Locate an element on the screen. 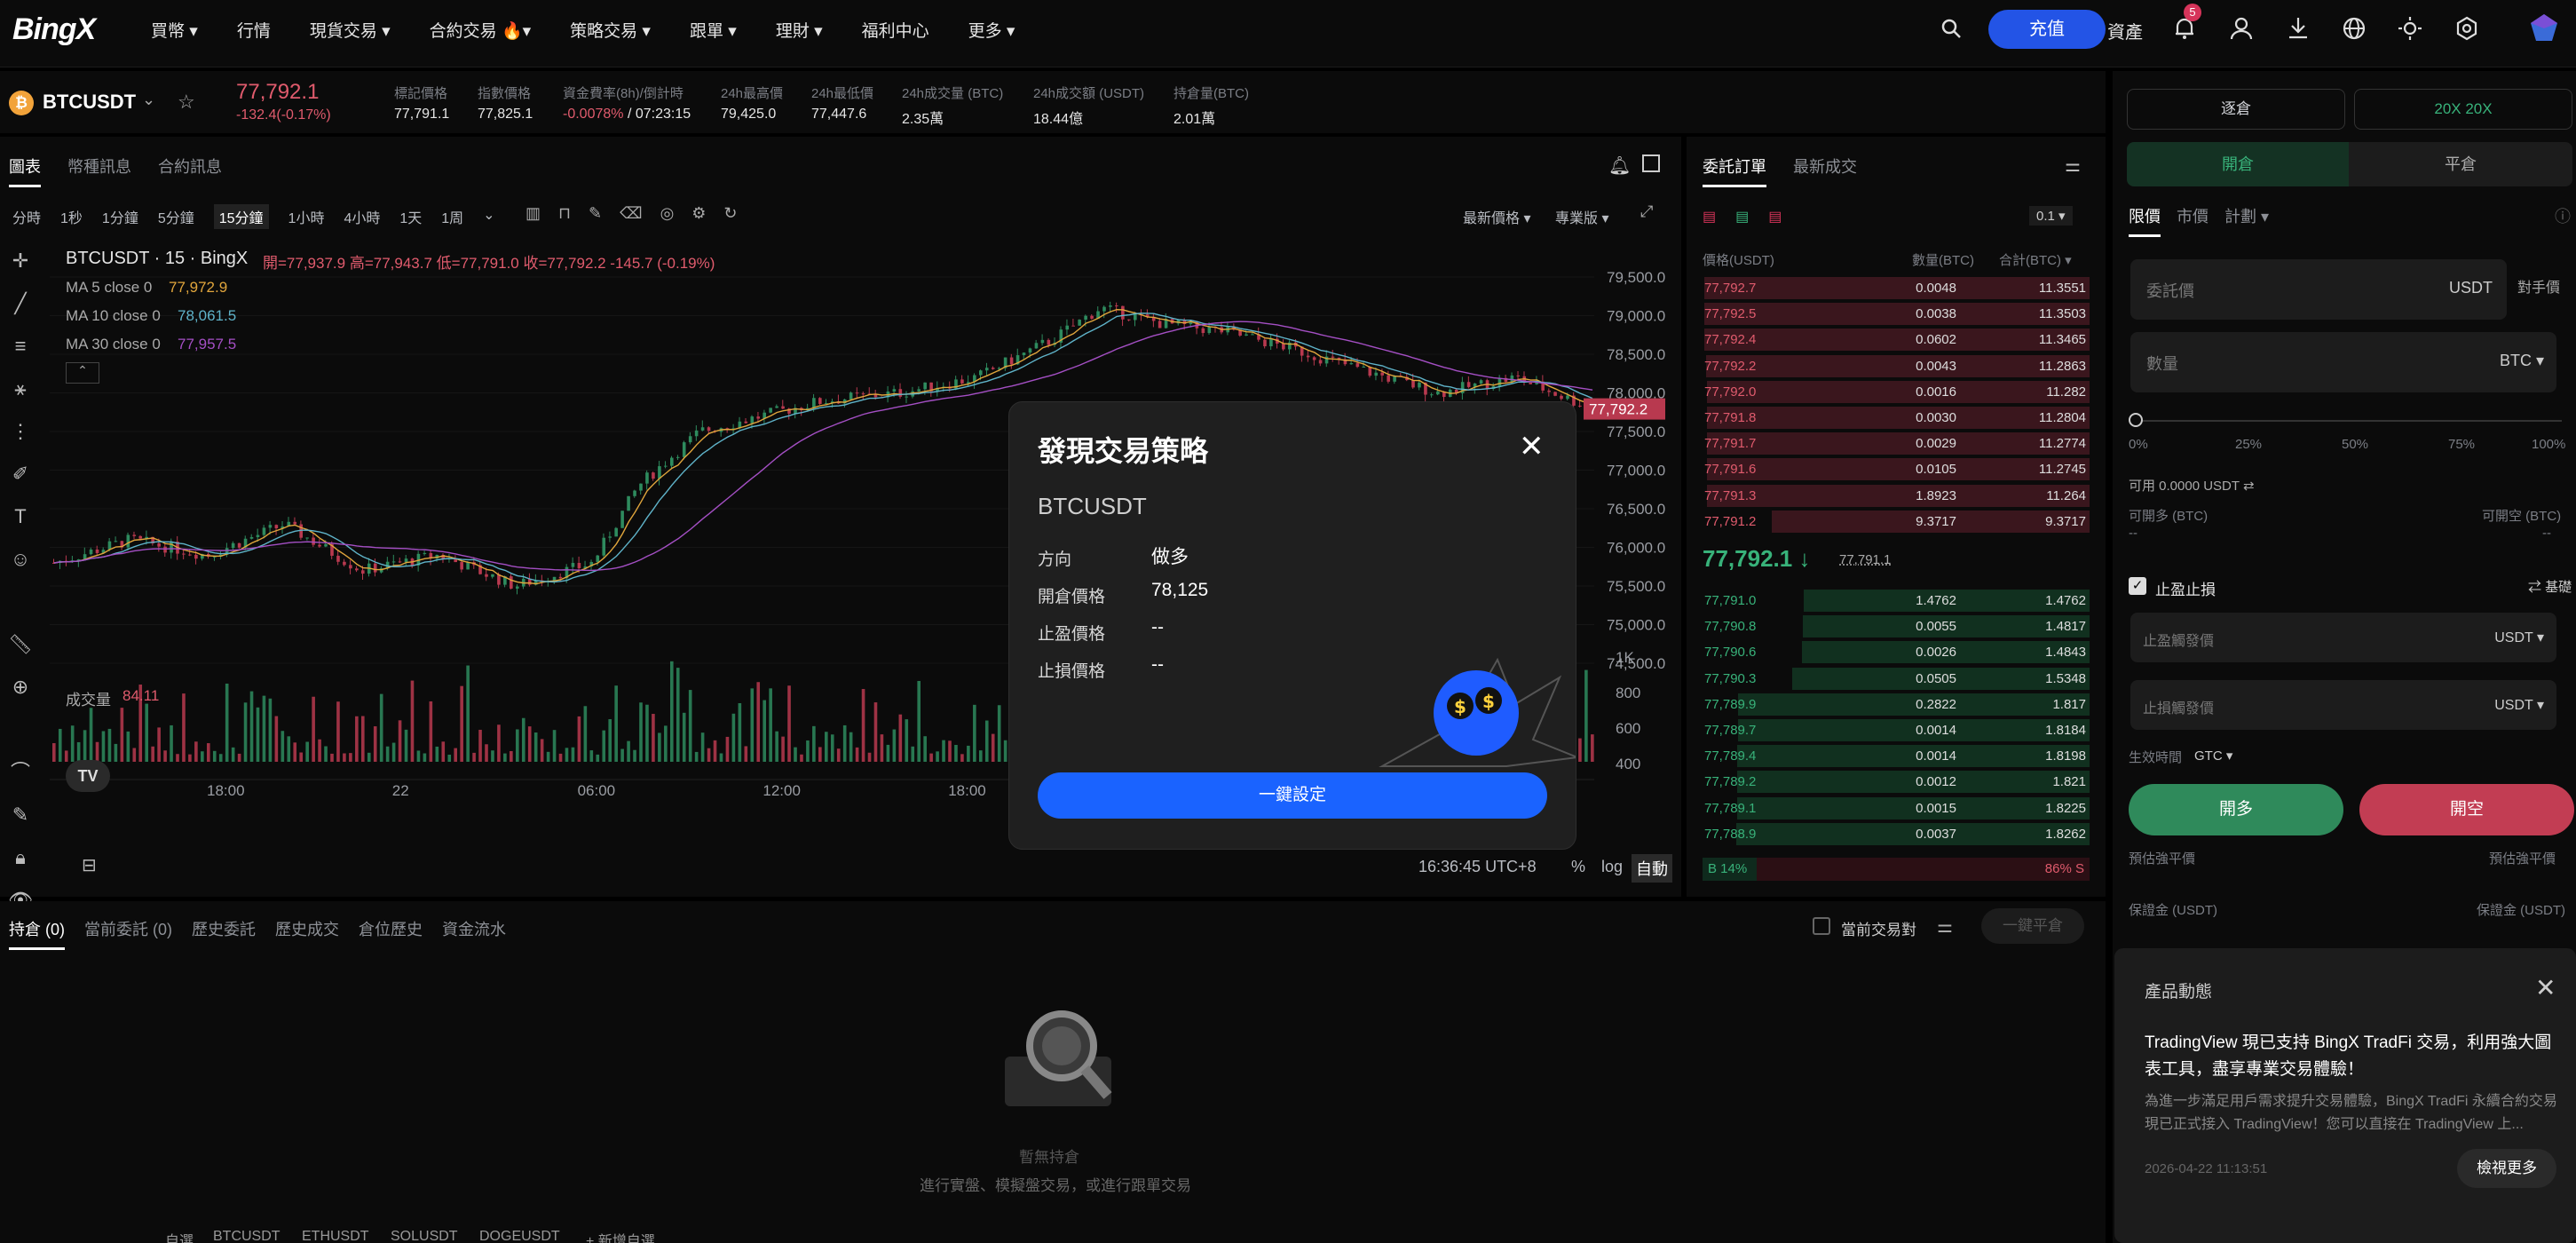 The width and height of the screenshot is (2576, 1243). tab-latest-trades: 最新成交 is located at coordinates (1825, 167).